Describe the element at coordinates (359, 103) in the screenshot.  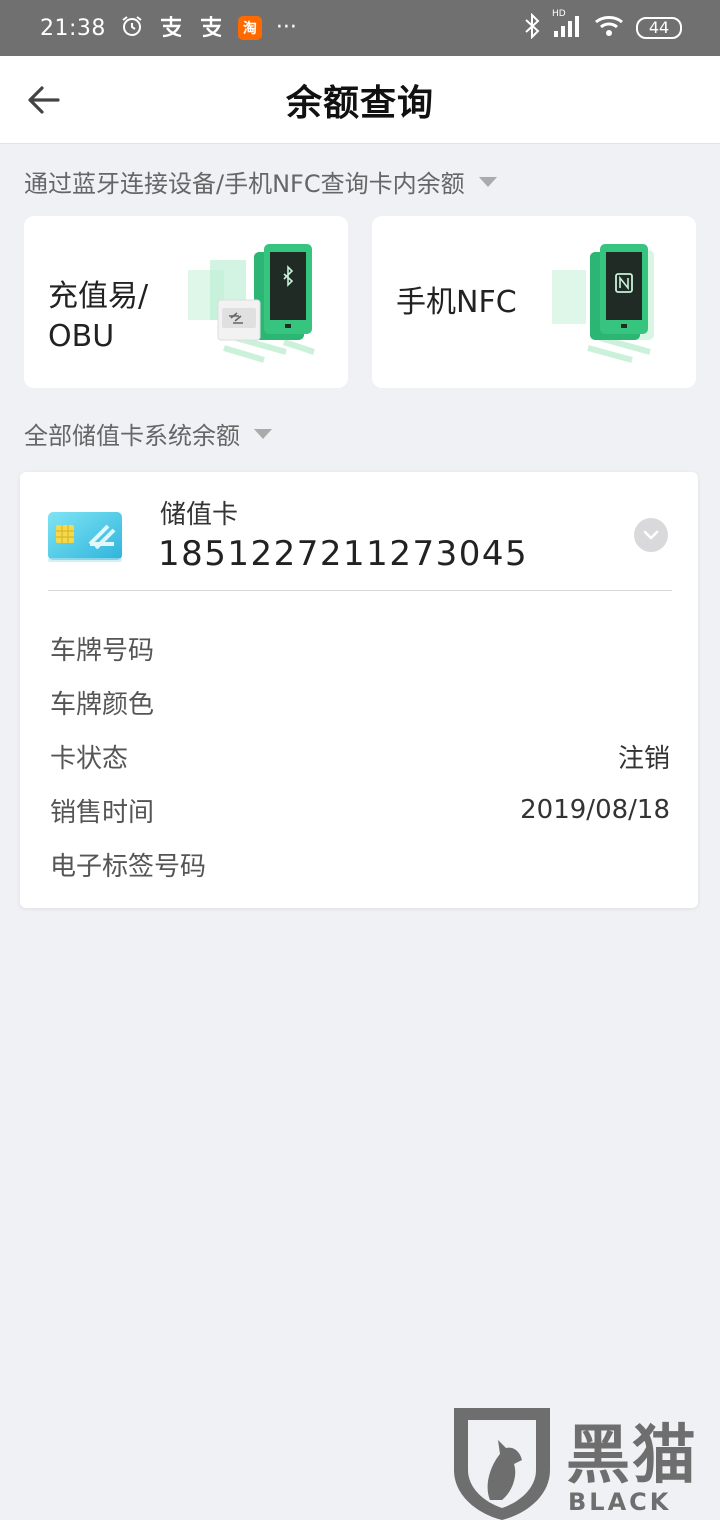
I see `page-title: 余额查询` at that location.